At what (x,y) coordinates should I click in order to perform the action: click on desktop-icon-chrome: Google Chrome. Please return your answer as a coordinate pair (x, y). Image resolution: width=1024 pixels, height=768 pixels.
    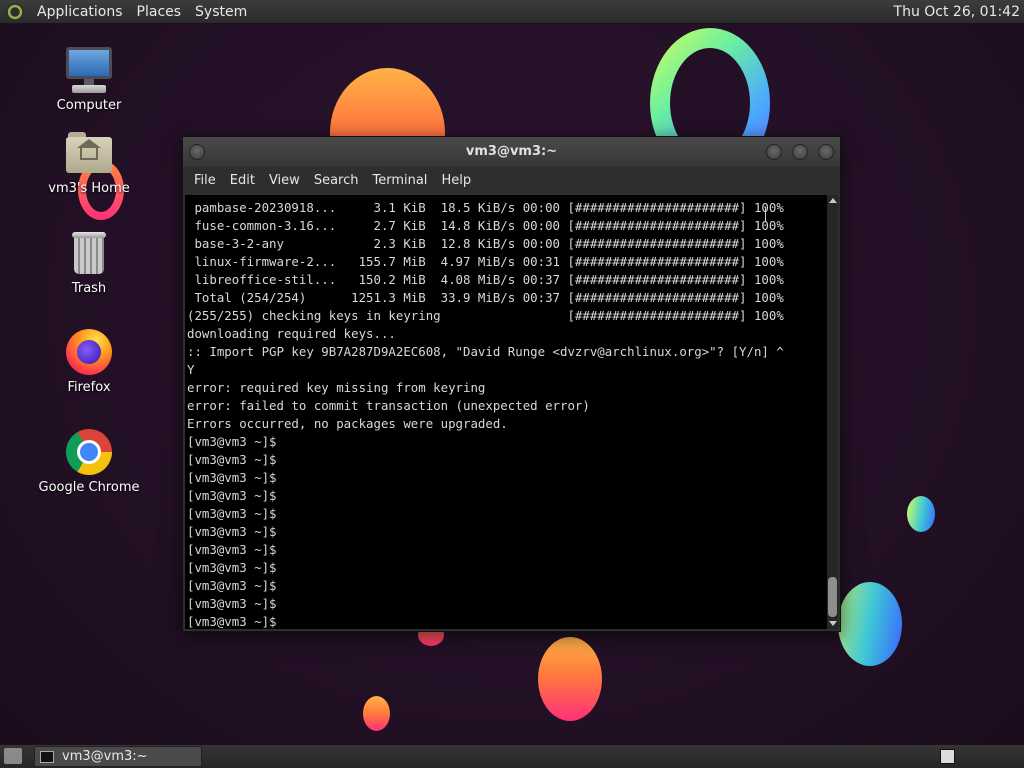
    Looking at the image, I should click on (89, 461).